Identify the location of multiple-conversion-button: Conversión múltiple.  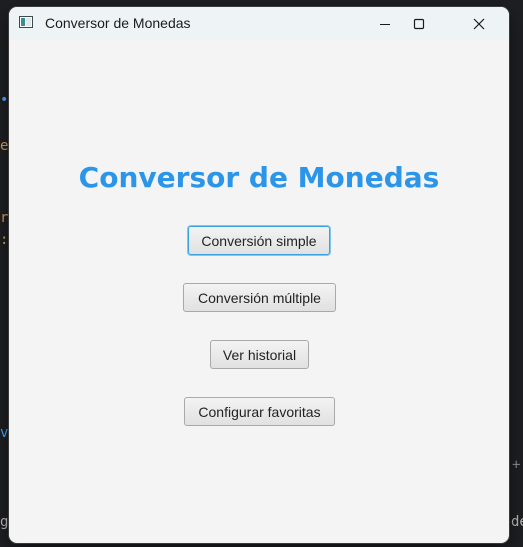
(259, 297).